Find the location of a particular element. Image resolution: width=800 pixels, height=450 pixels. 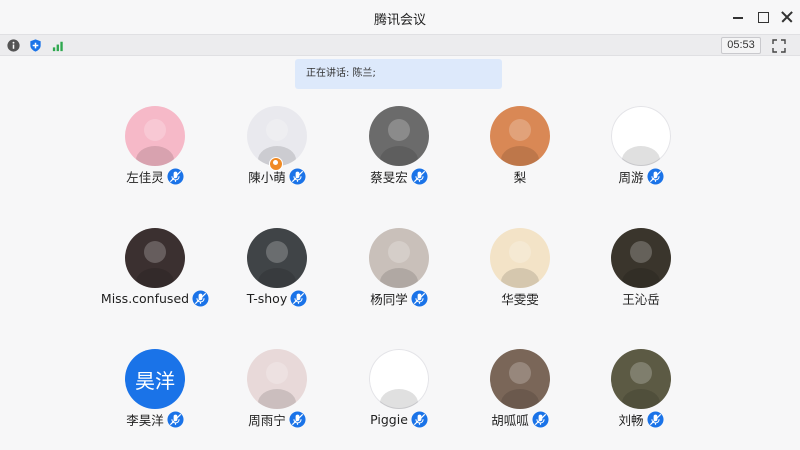

participant-tile: 胡呱呱 is located at coordinates (520, 394).